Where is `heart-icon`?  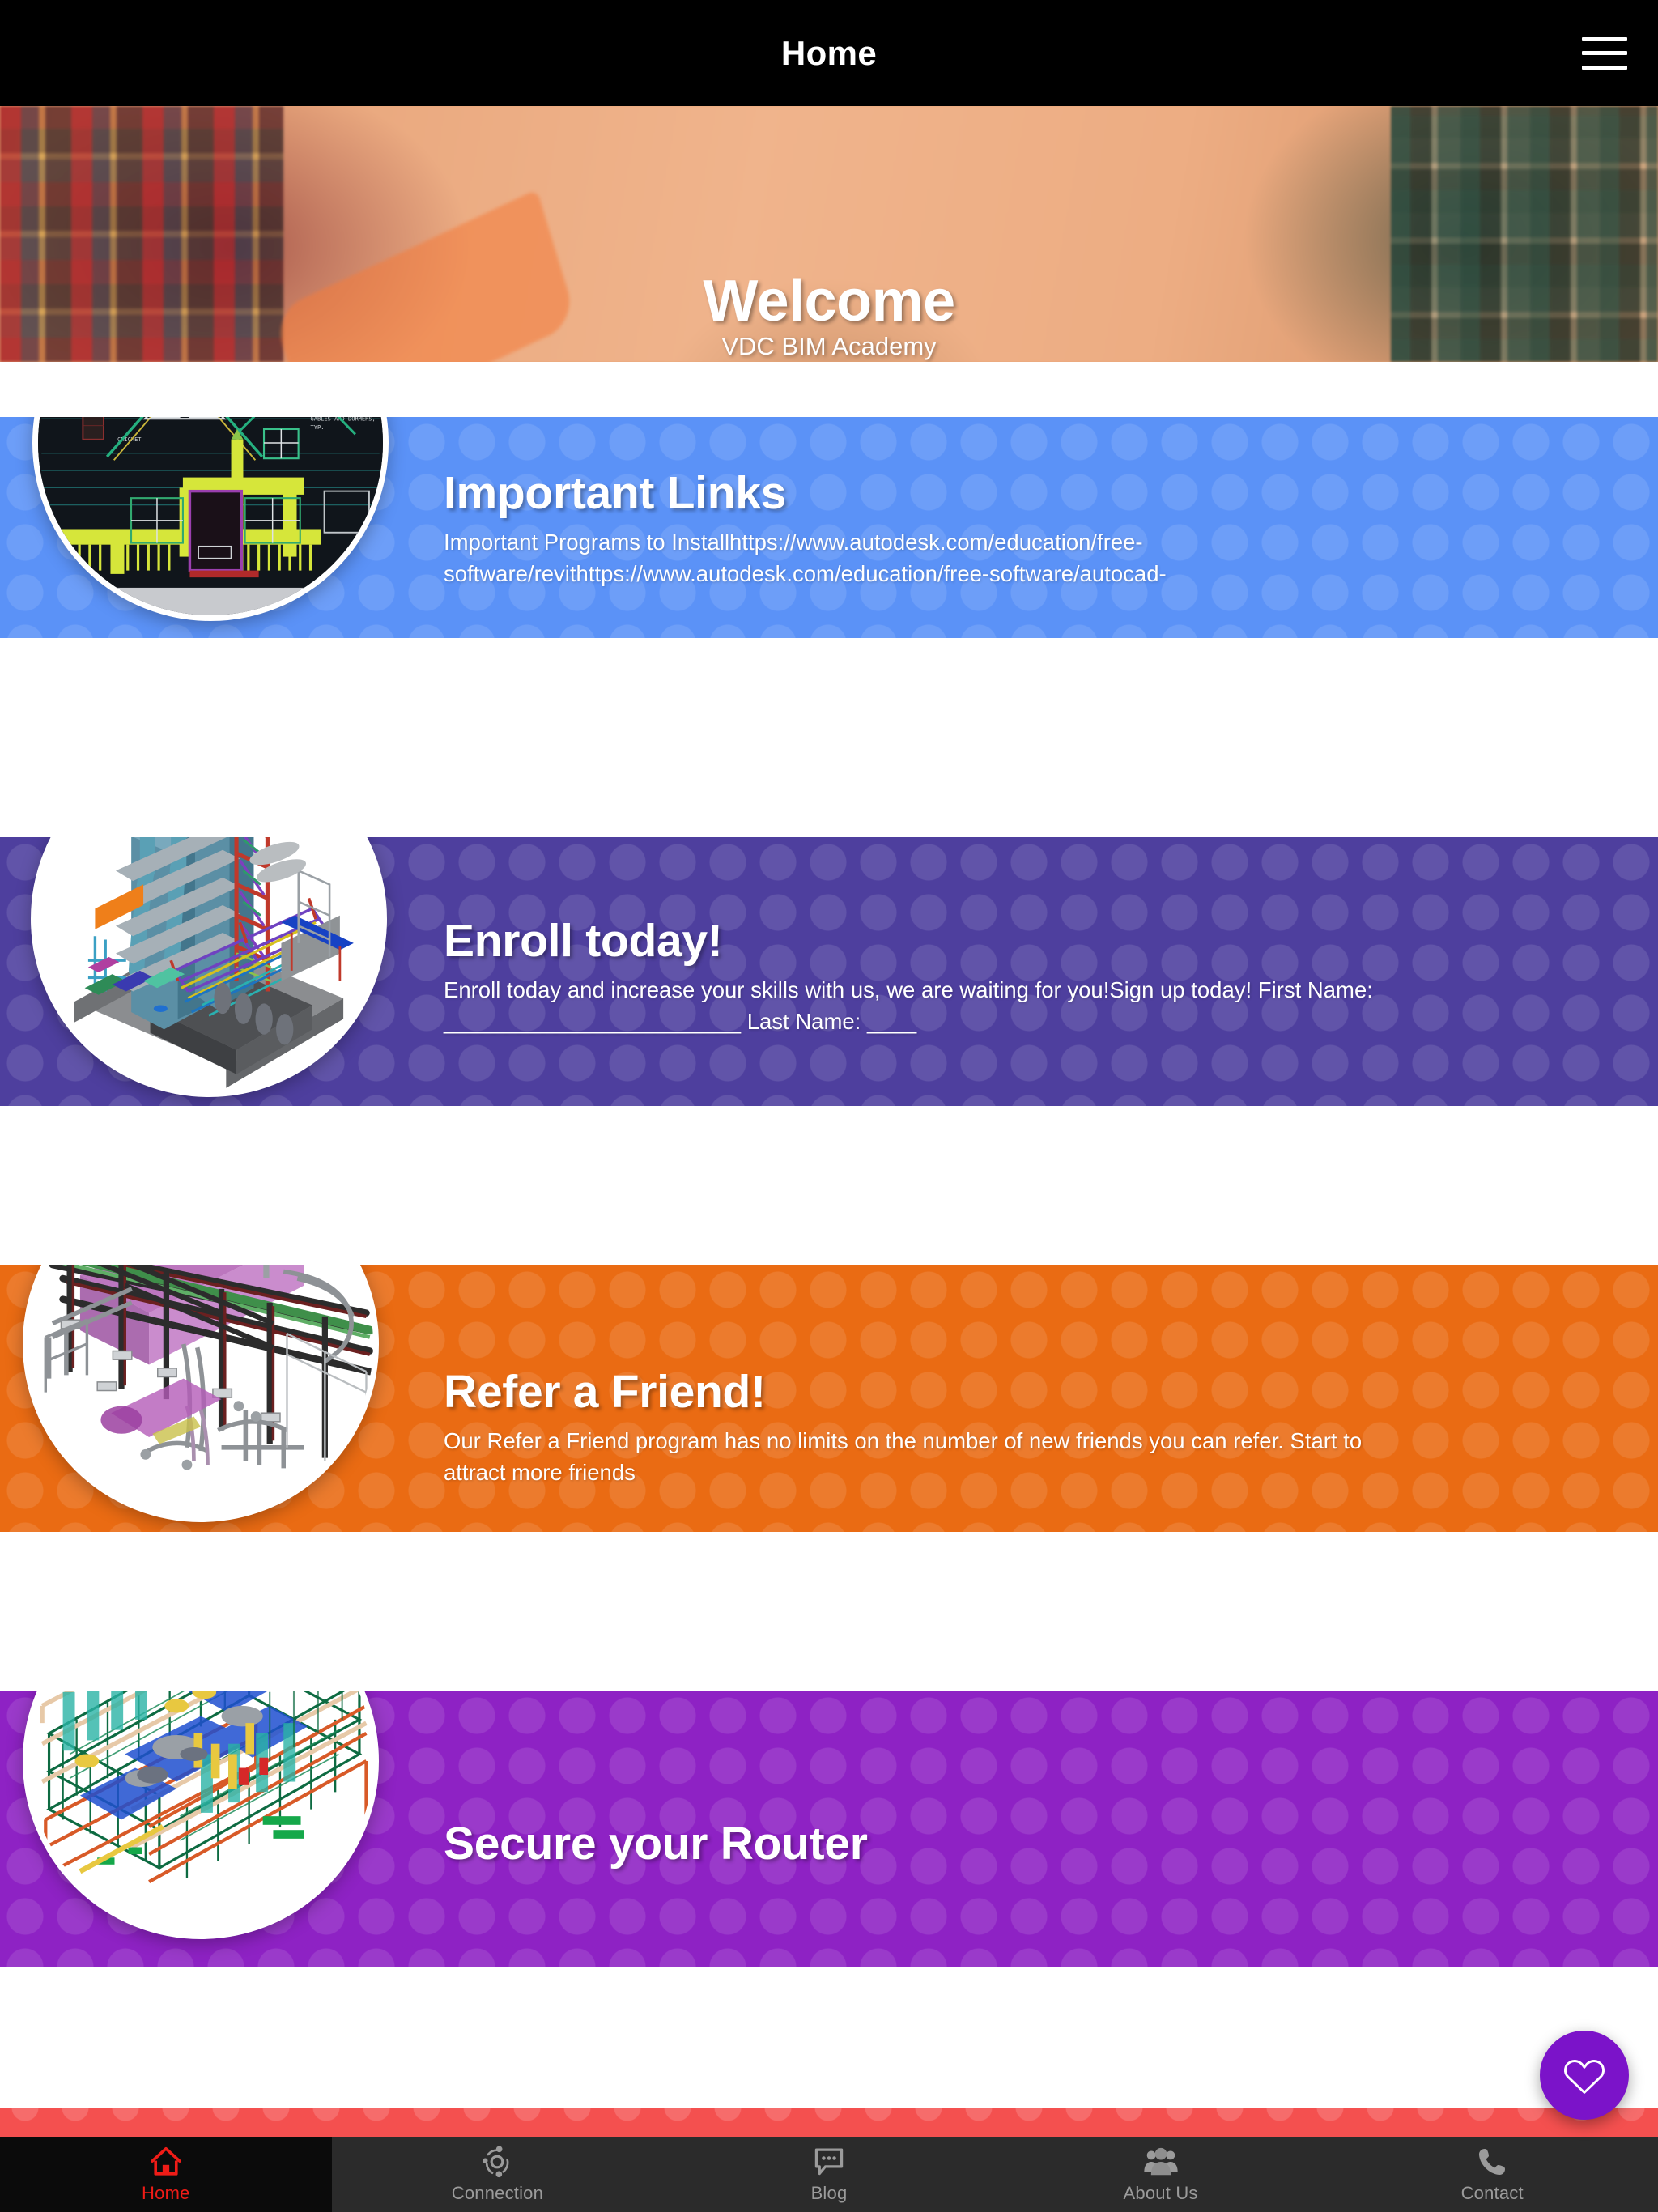
heart-icon is located at coordinates (1584, 2077).